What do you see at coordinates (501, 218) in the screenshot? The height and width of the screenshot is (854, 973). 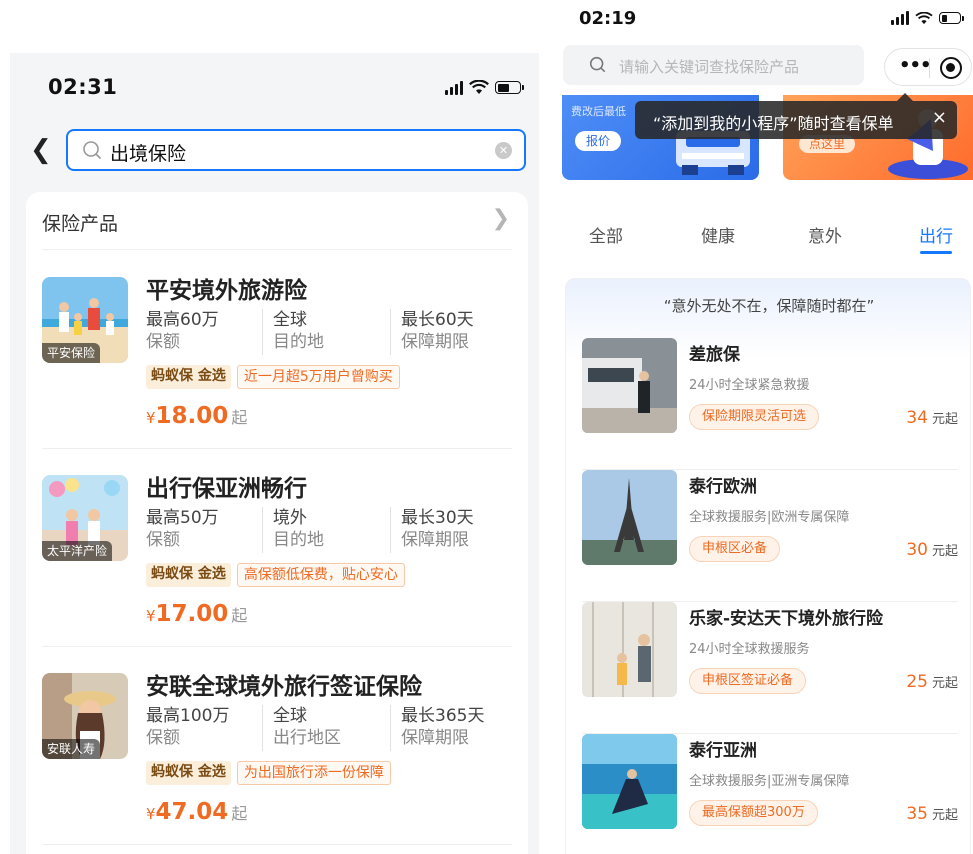 I see `chevron-right-icon: ❯` at bounding box center [501, 218].